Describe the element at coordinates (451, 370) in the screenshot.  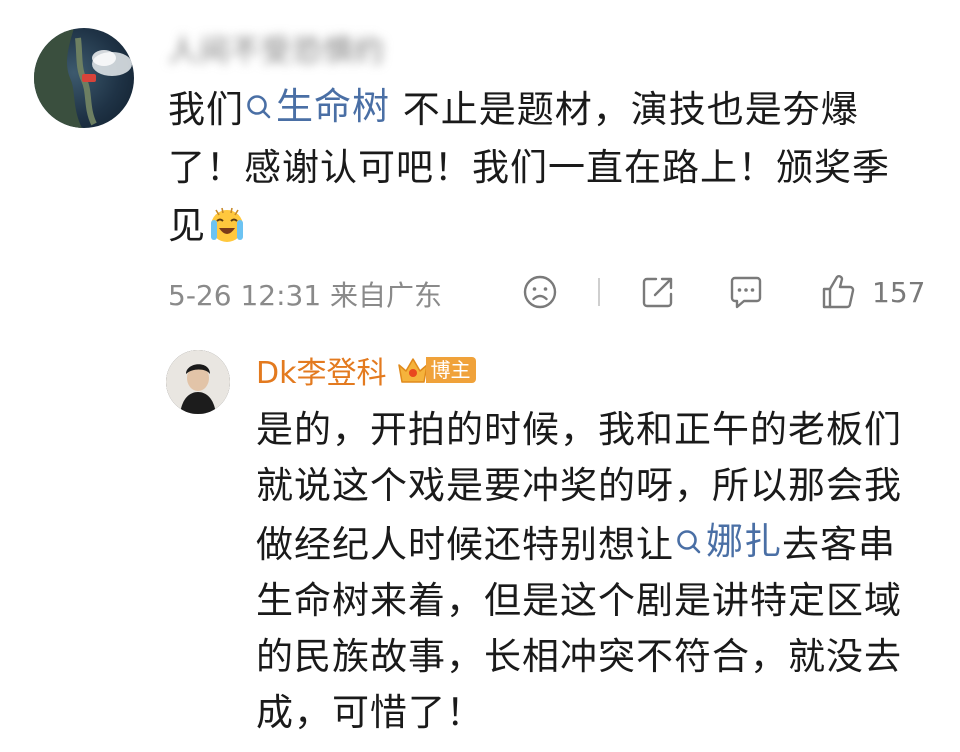
I see `badge-label: 博主` at that location.